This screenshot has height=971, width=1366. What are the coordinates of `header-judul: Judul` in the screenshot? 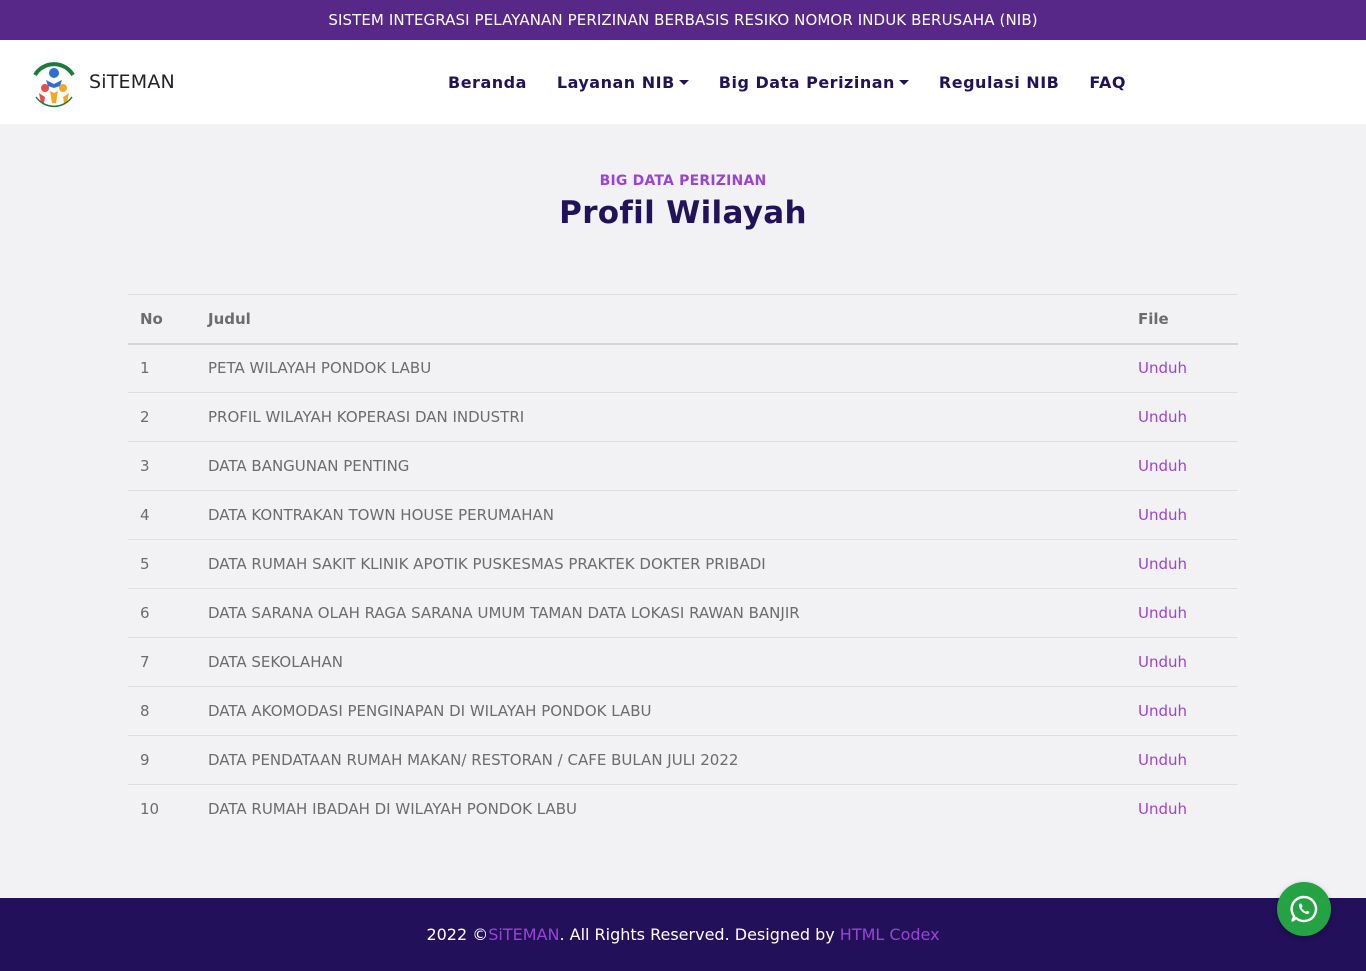 It's located at (229, 318).